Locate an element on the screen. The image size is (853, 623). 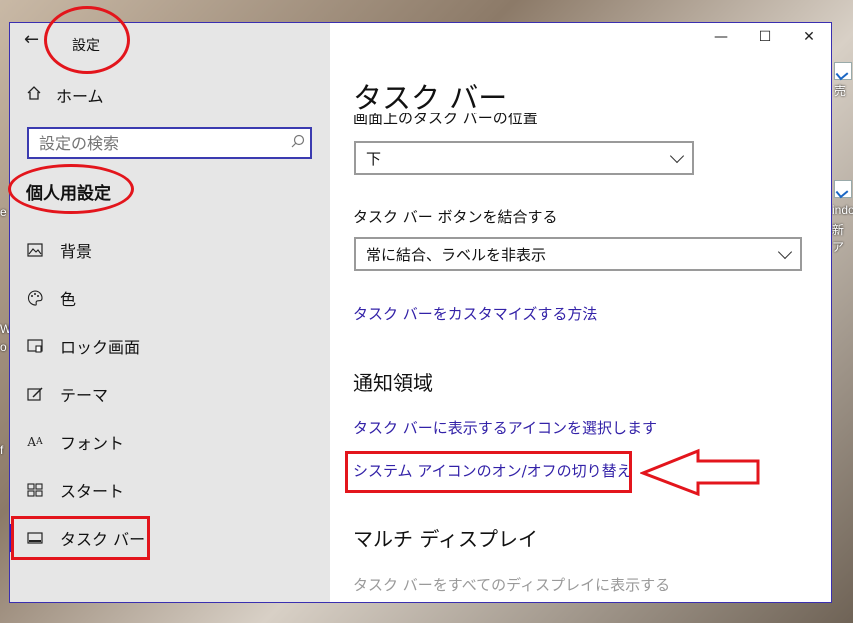
home-nav-item: ホーム is located at coordinates (65, 95).